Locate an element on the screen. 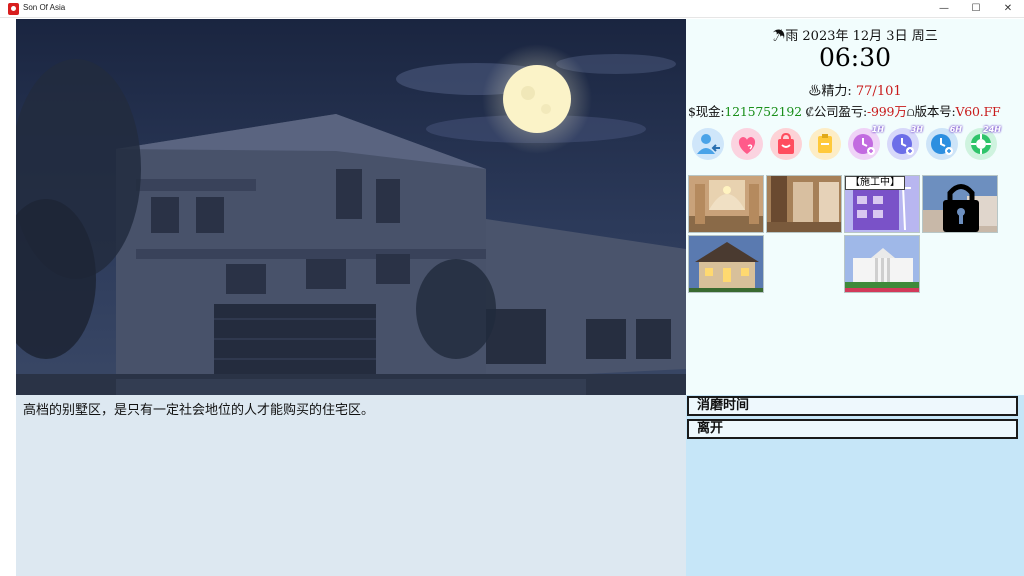 This screenshot has height=576, width=1024. location-thumb-hall is located at coordinates (804, 204).